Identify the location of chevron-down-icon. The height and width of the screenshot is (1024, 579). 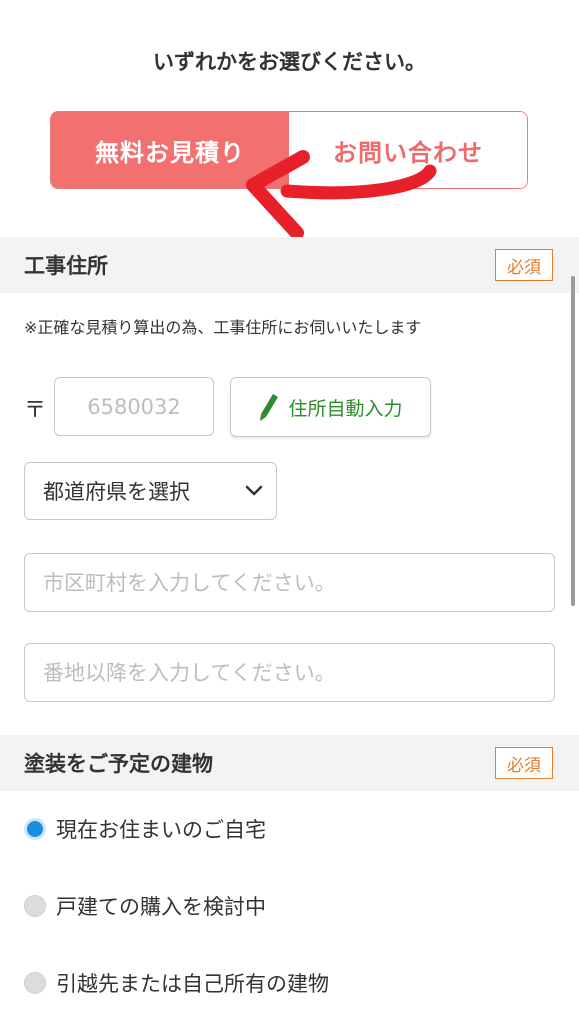
(254, 490).